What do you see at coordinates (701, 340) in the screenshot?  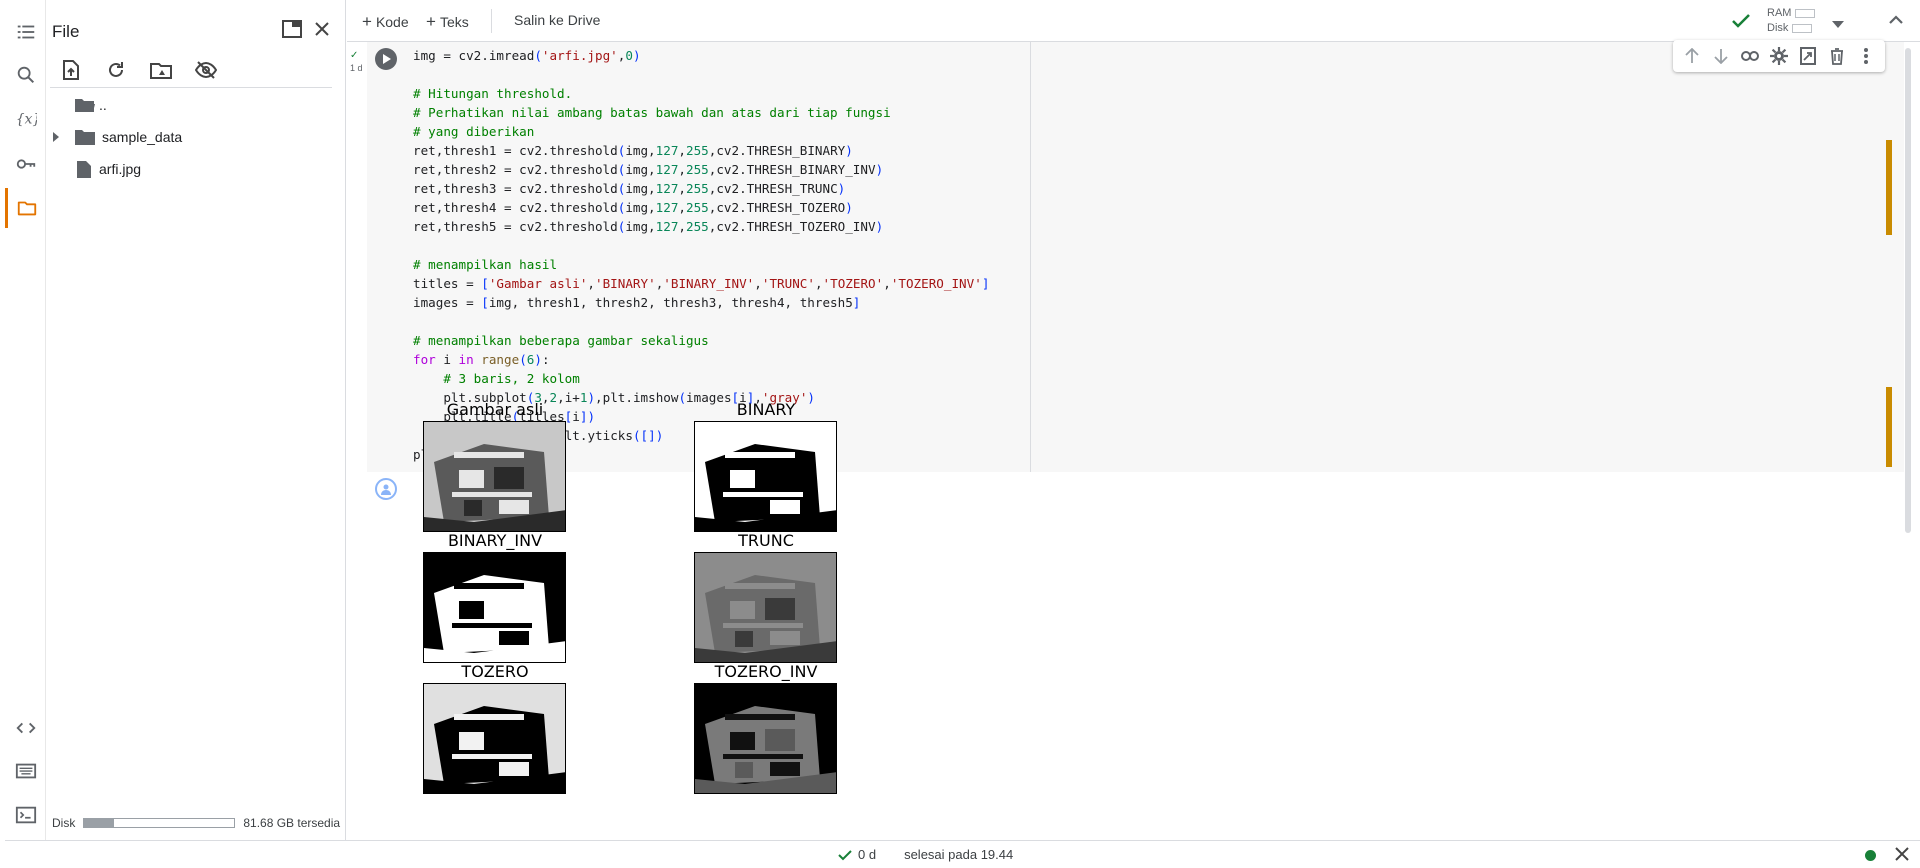 I see `code-line: # menampilkan beberapa gambar sekaligus` at bounding box center [701, 340].